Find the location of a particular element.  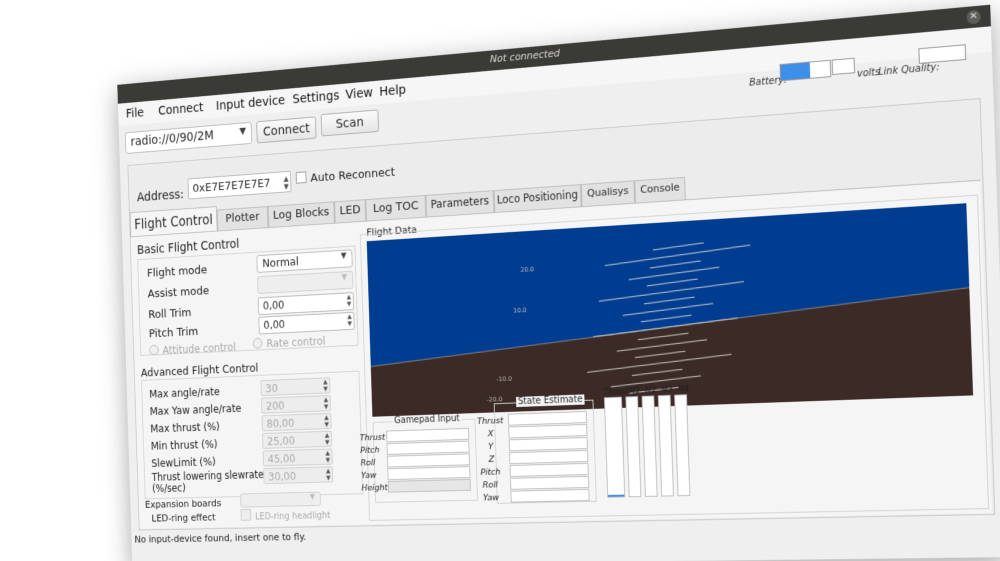

state-x-label: X is located at coordinates (491, 434).